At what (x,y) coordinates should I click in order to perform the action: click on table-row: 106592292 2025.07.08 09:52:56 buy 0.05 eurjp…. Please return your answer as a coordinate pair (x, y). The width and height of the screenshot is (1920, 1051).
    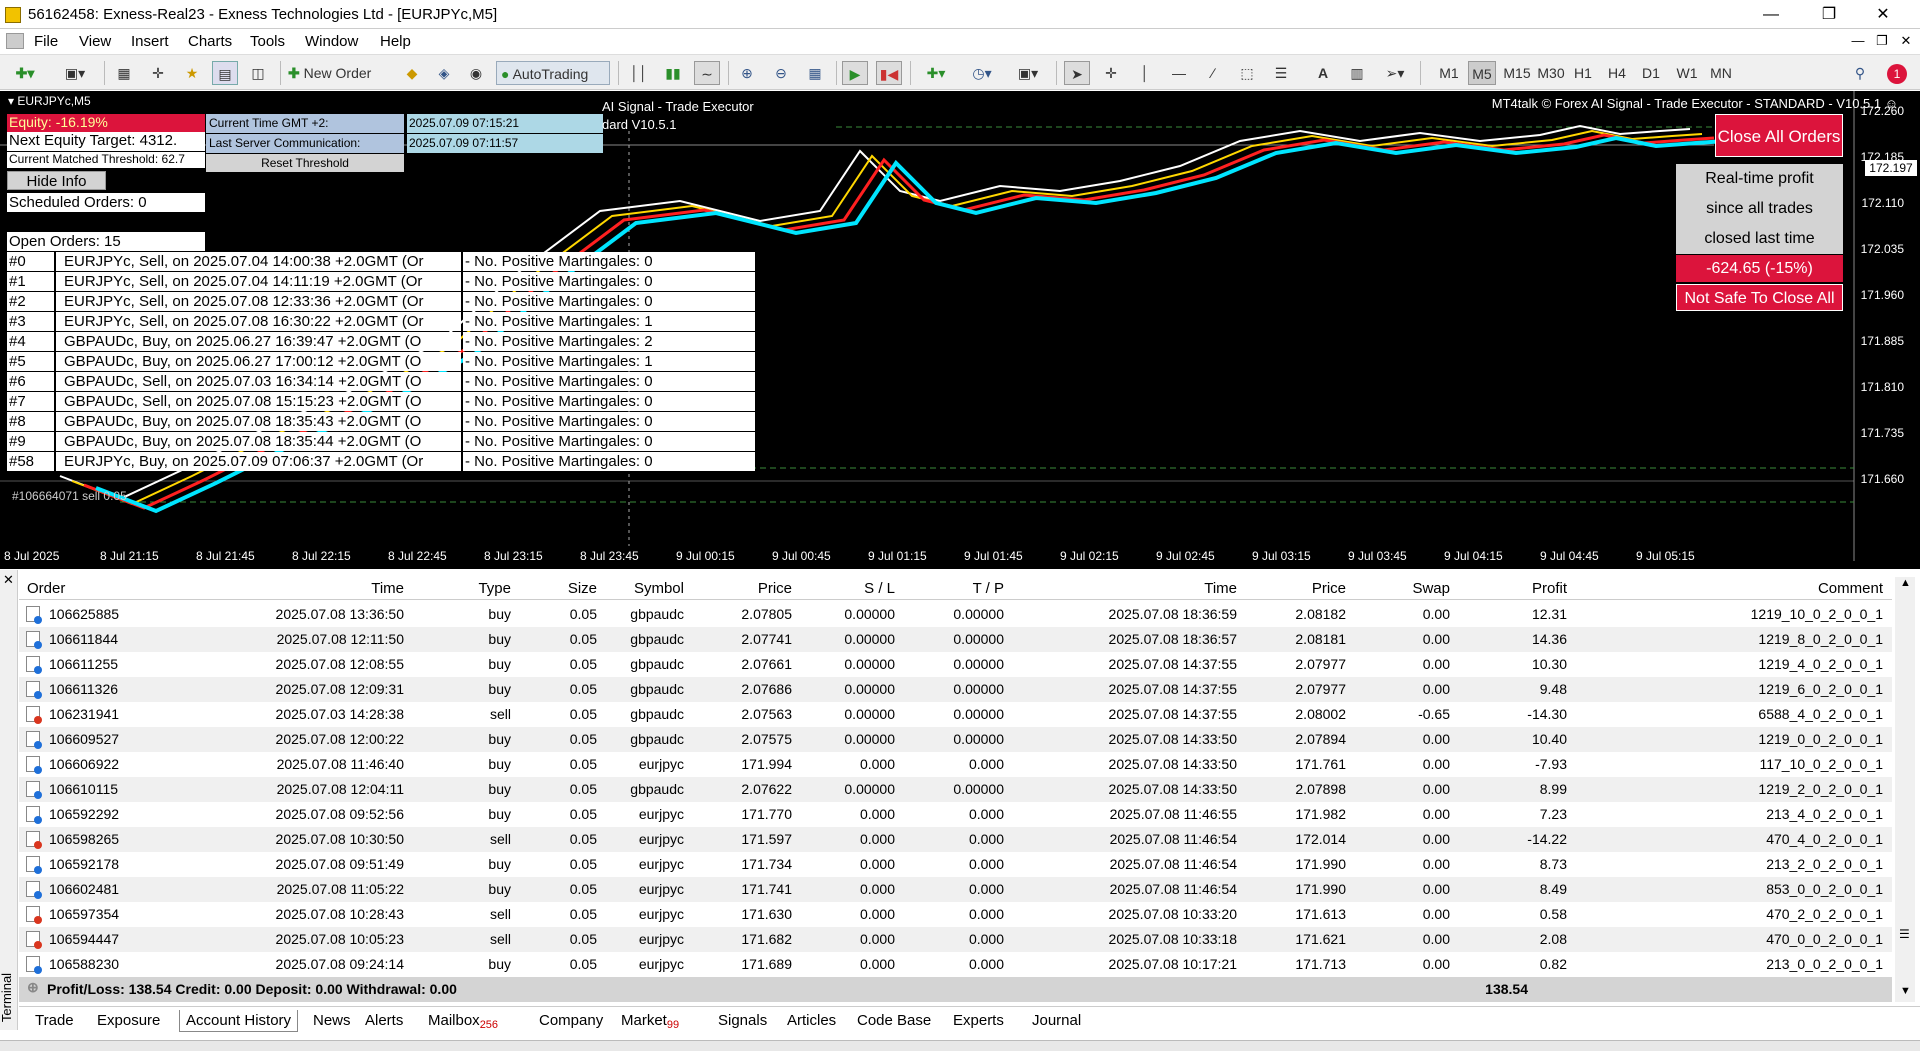
    Looking at the image, I should click on (955, 814).